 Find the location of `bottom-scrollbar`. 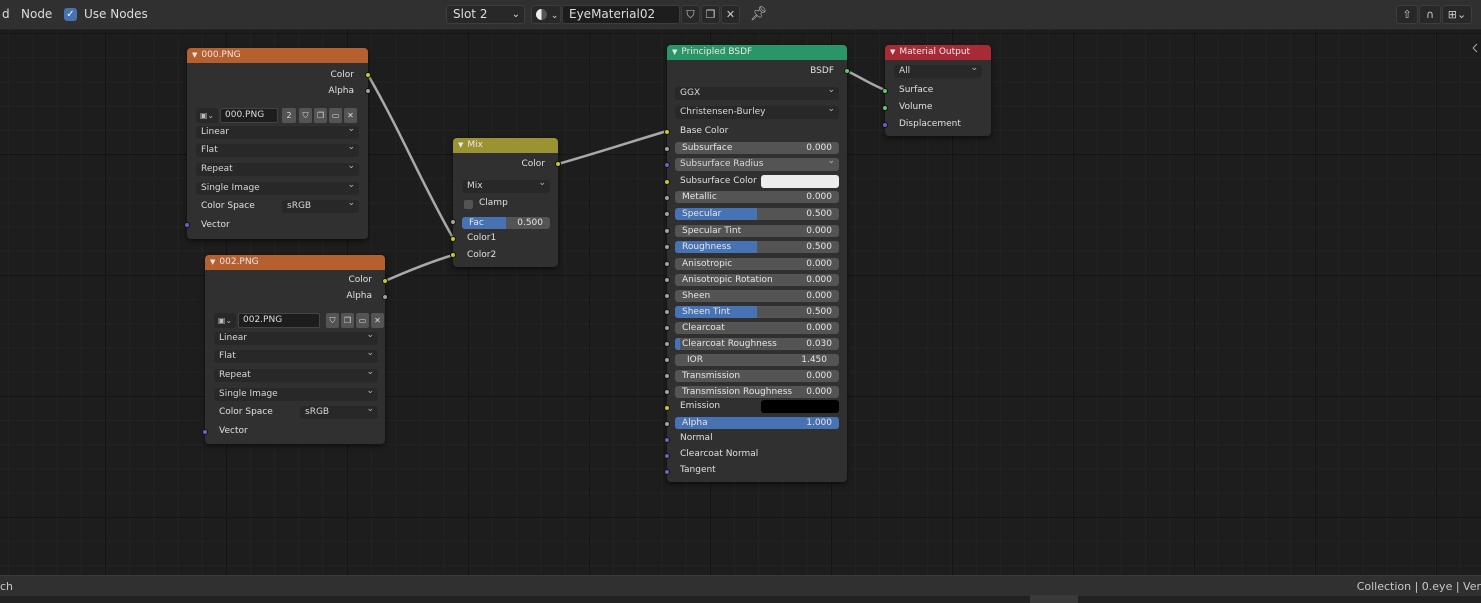

bottom-scrollbar is located at coordinates (1054, 599).